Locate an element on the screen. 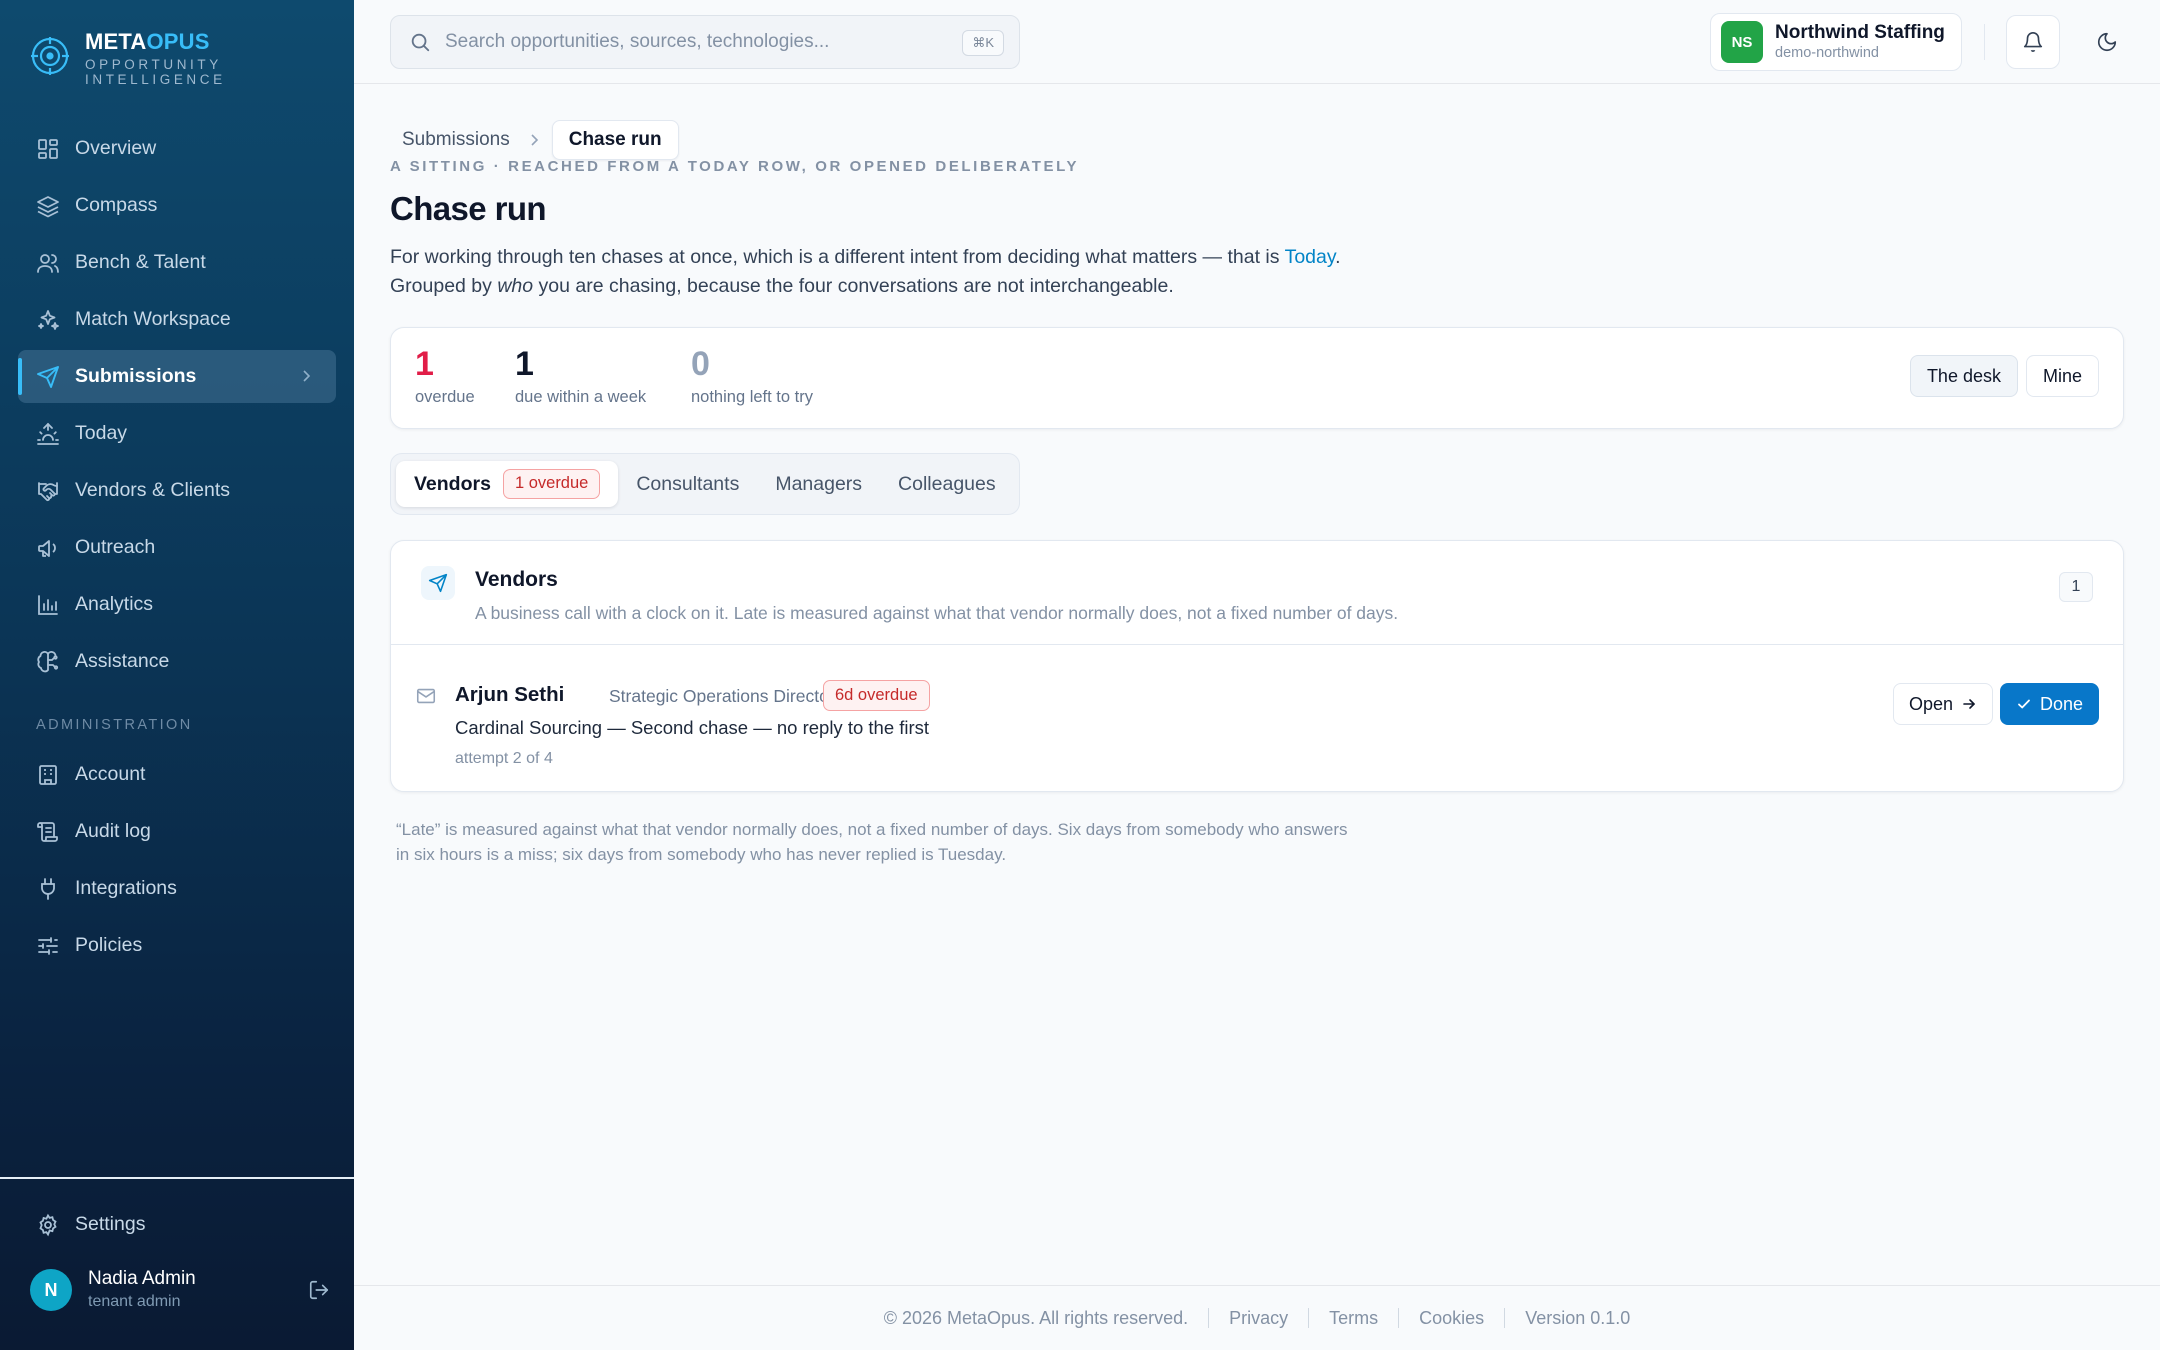 The width and height of the screenshot is (2160, 1350). tab-vendors: Vendors 1 overdue is located at coordinates (507, 484).